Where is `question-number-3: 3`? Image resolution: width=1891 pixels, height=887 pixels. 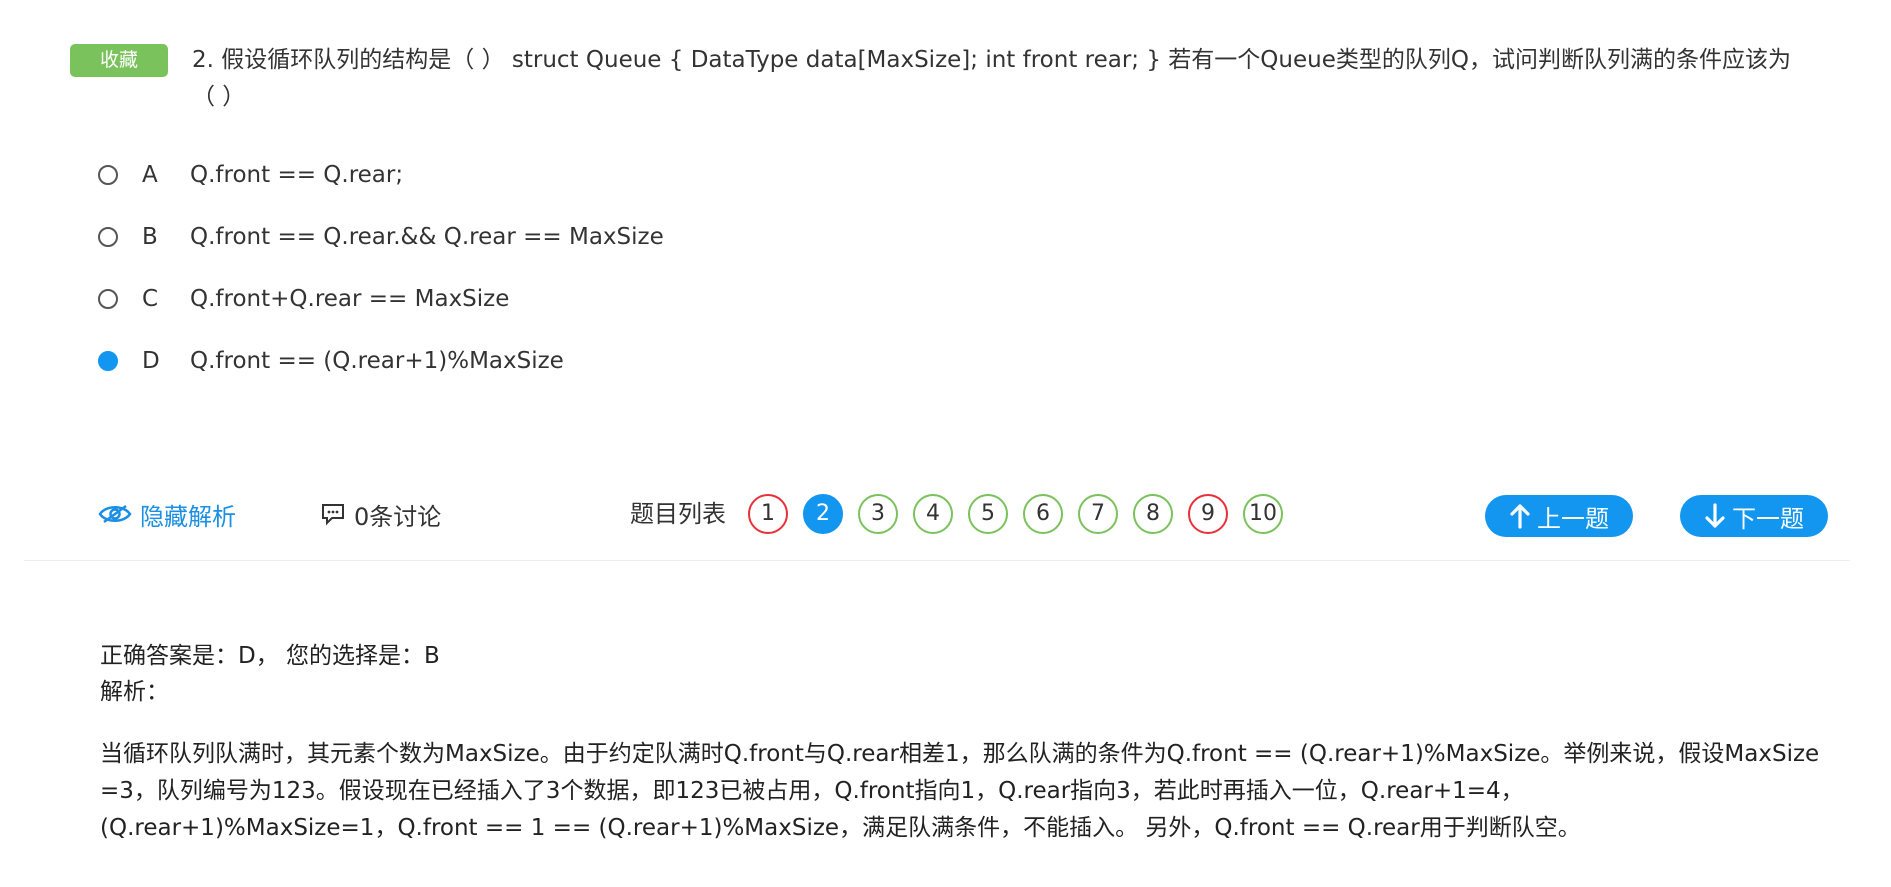
question-number-3: 3 is located at coordinates (878, 514).